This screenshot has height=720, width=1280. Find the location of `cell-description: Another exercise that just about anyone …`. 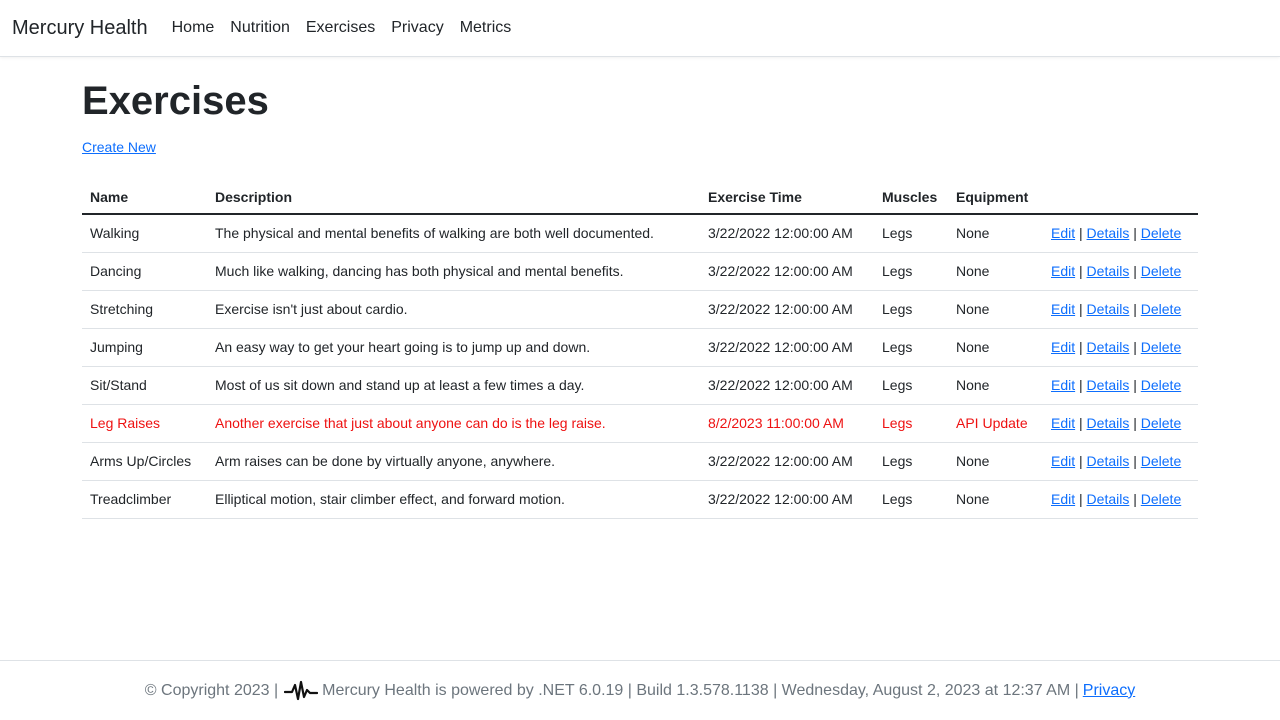

cell-description: Another exercise that just about anyone … is located at coordinates (453, 423).